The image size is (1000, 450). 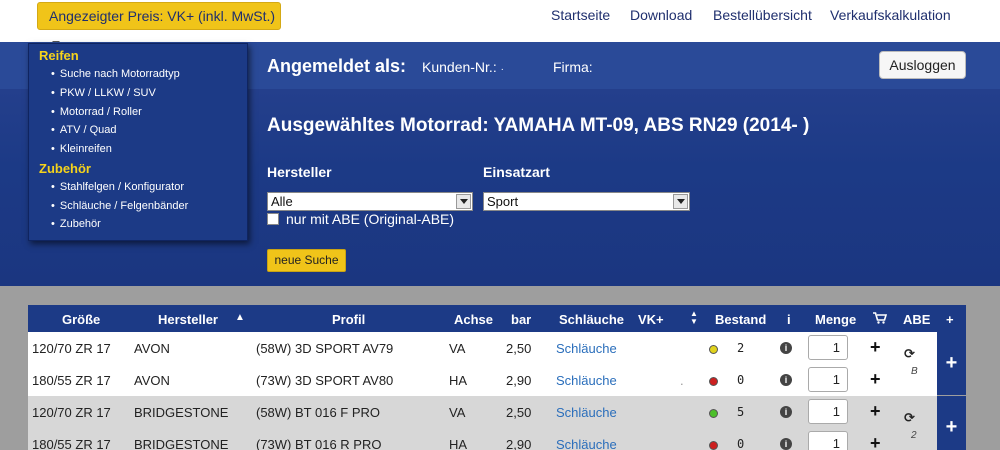 What do you see at coordinates (117, 187) in the screenshot?
I see `menu-item-stahlfelgen: Stahlfelgen / Konfigurator` at bounding box center [117, 187].